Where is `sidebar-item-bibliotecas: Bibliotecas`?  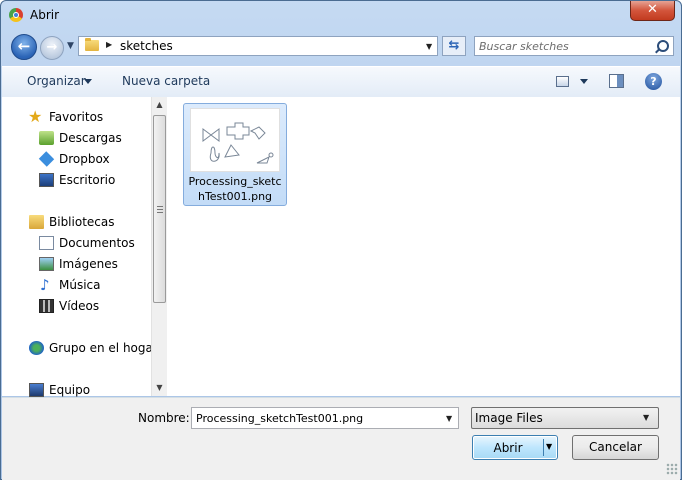 sidebar-item-bibliotecas: Bibliotecas is located at coordinates (76, 222).